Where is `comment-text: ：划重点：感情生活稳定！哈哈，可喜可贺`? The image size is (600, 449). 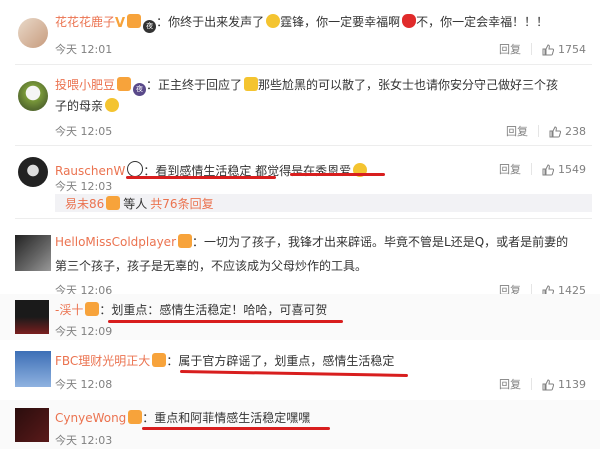 comment-text: ：划重点：感情生活稳定！哈哈，可喜可贺 is located at coordinates (213, 310).